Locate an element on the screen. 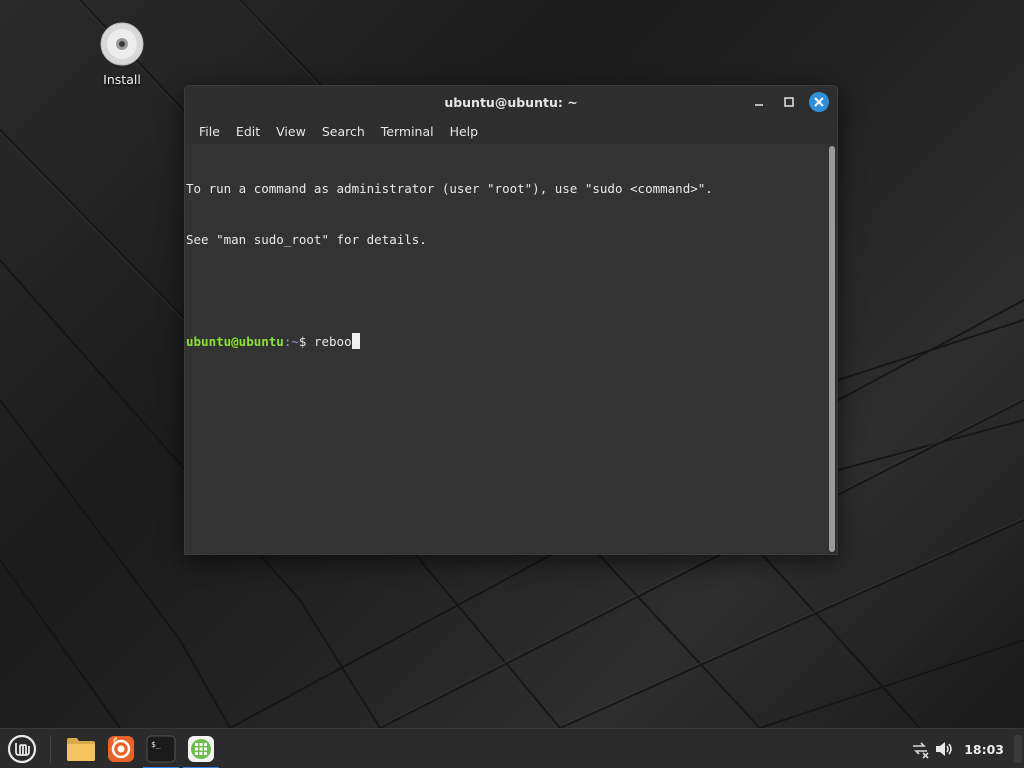 The height and width of the screenshot is (768, 1024). taskbar-separator is located at coordinates (50, 748).